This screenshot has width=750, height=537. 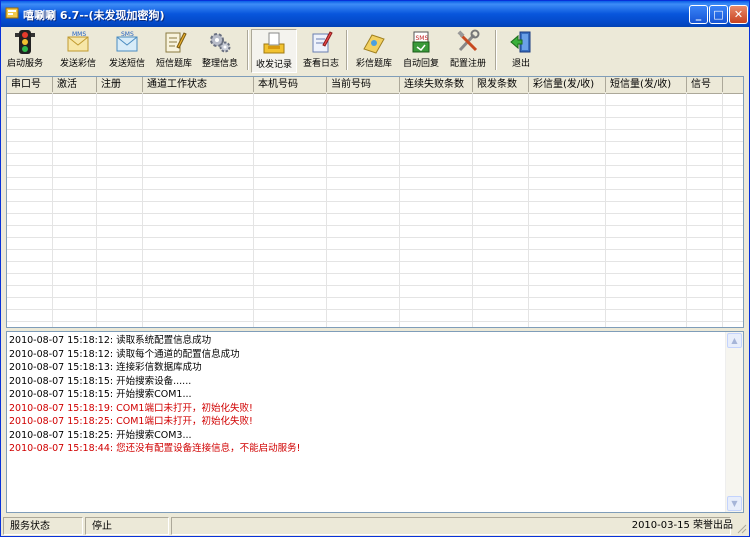 What do you see at coordinates (274, 43) in the screenshot?
I see `inbox-tray-icon` at bounding box center [274, 43].